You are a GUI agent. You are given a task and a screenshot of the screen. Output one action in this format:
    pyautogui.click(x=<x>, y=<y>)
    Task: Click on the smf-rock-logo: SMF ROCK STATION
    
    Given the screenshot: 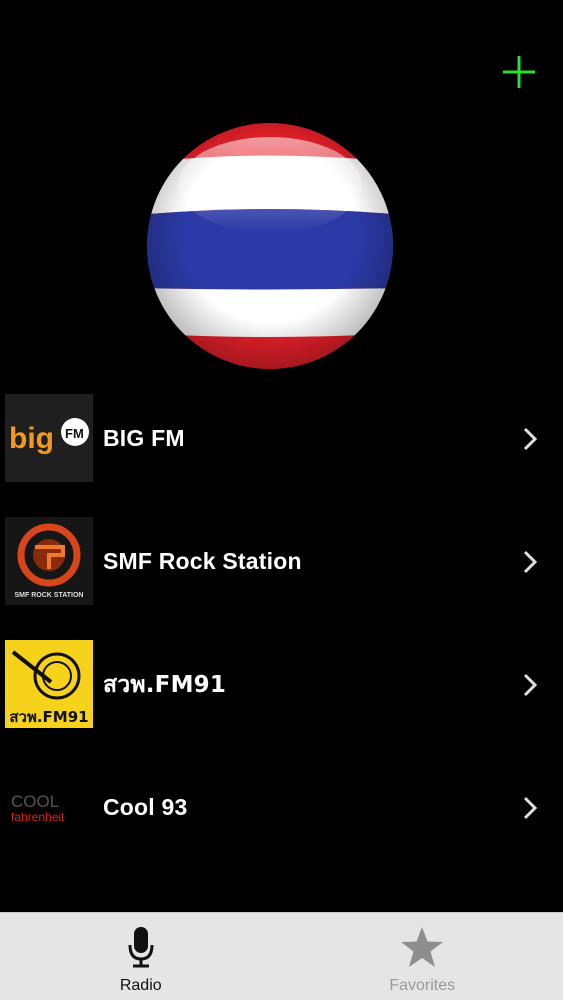 What is the action you would take?
    pyautogui.click(x=49, y=561)
    